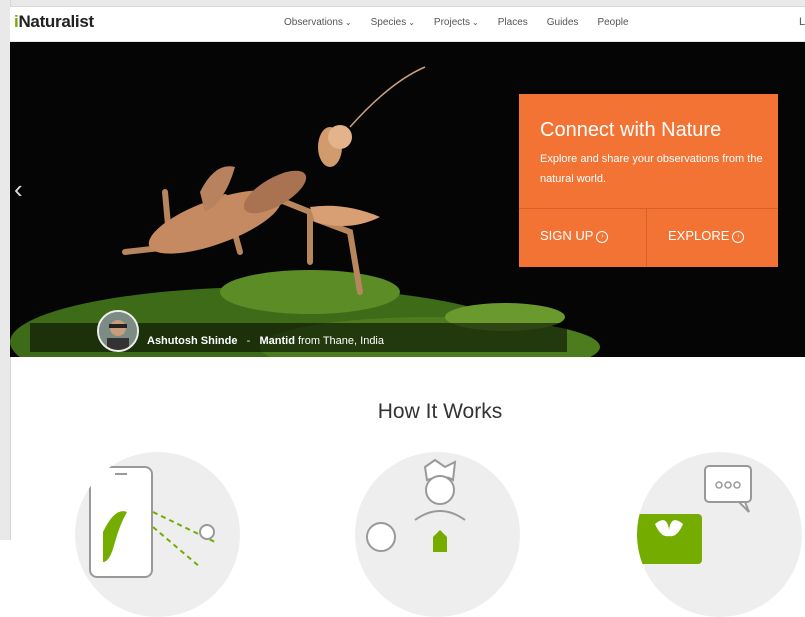  Describe the element at coordinates (699, 235) in the screenshot. I see `explore-label: EXPLORE` at that location.